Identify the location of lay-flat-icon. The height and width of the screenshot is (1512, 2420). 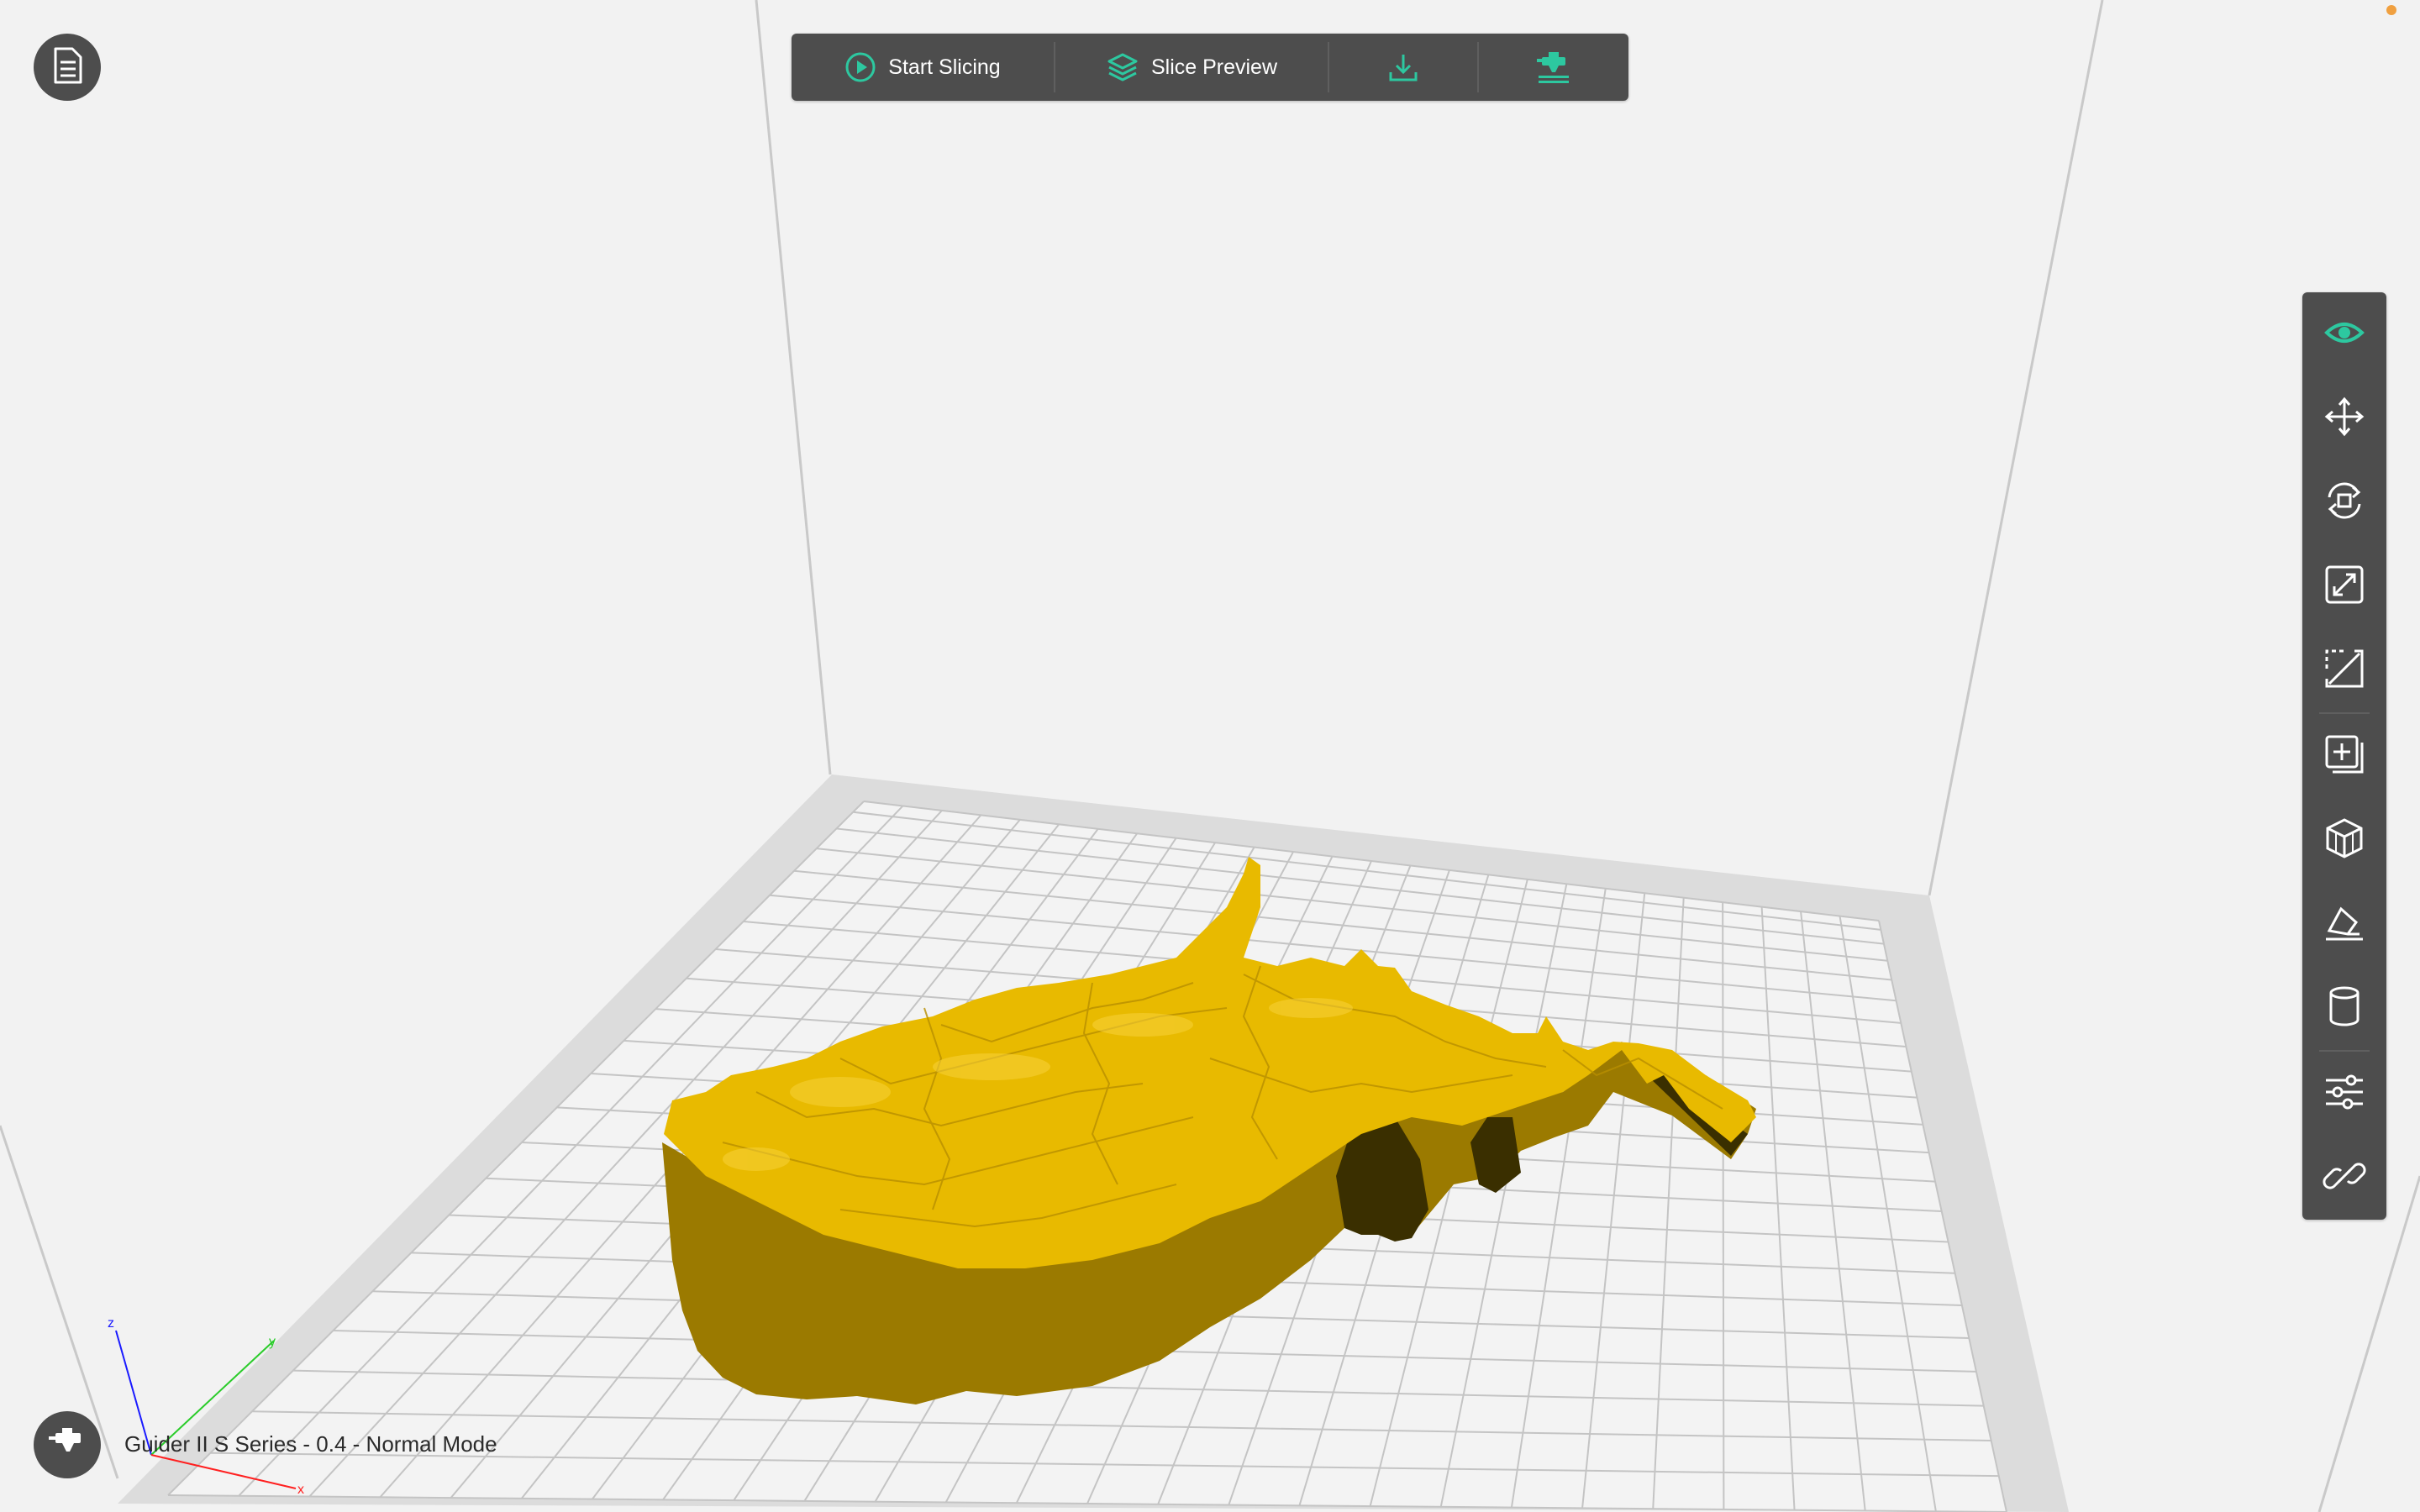
(2344, 924).